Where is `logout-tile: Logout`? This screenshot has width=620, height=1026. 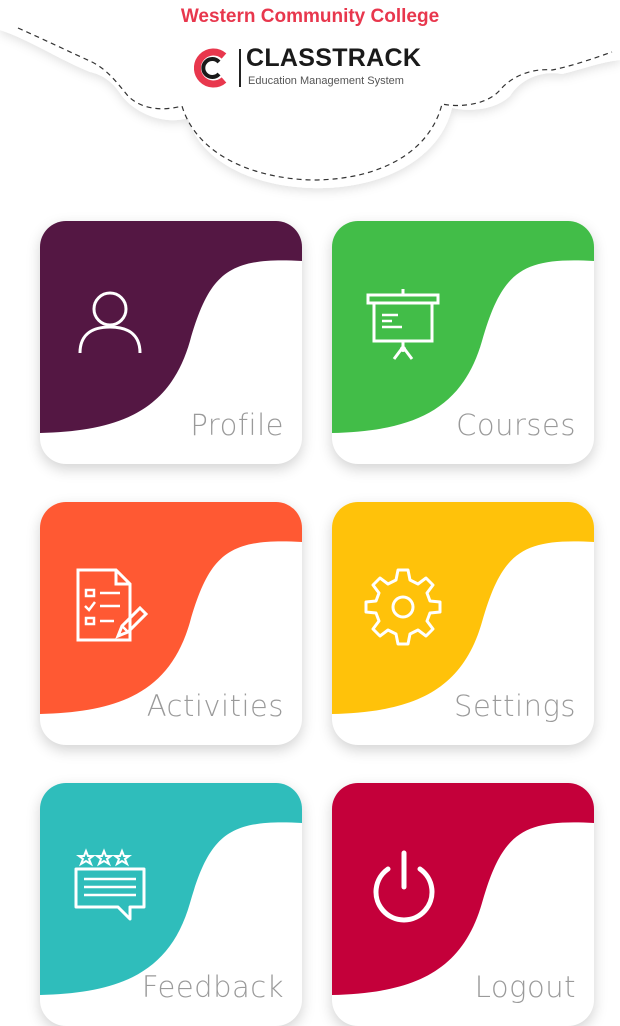
logout-tile: Logout is located at coordinates (463, 904).